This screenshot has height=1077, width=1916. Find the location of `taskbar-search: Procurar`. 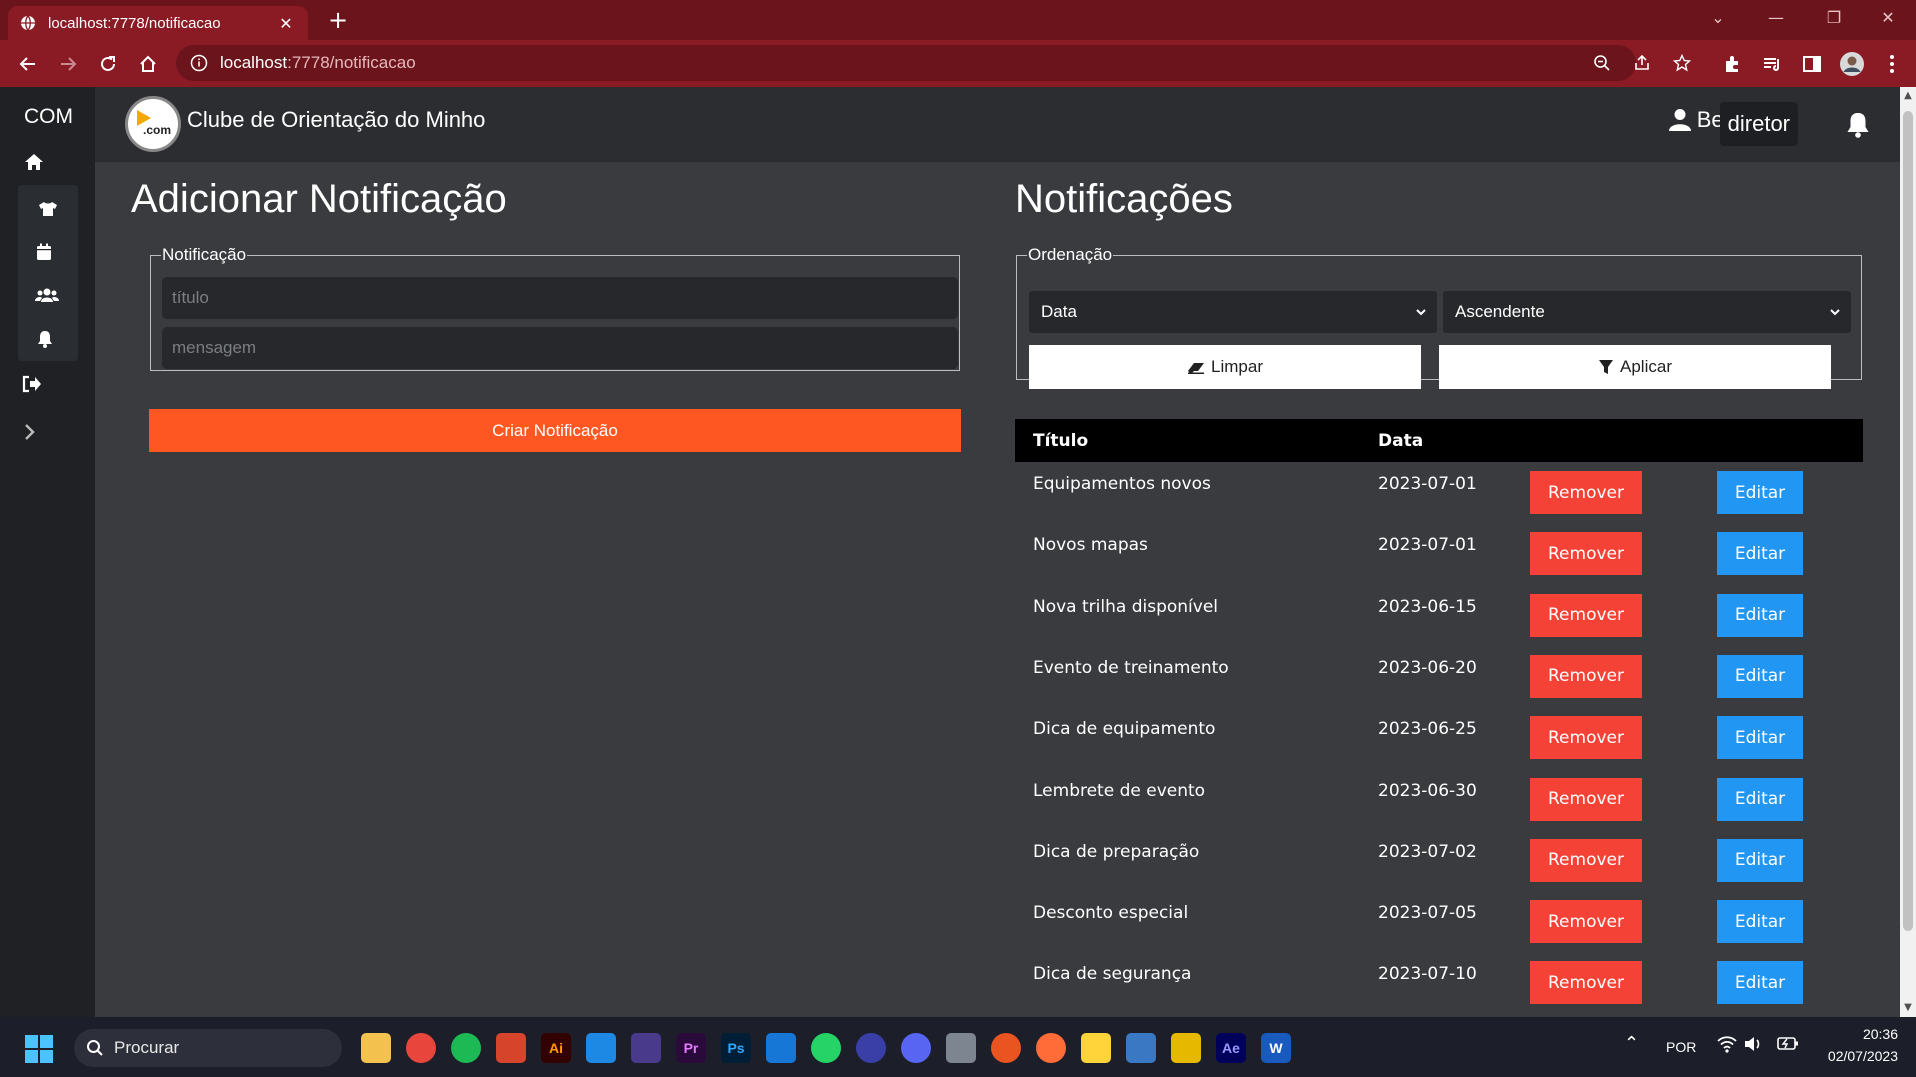

taskbar-search: Procurar is located at coordinates (208, 1048).